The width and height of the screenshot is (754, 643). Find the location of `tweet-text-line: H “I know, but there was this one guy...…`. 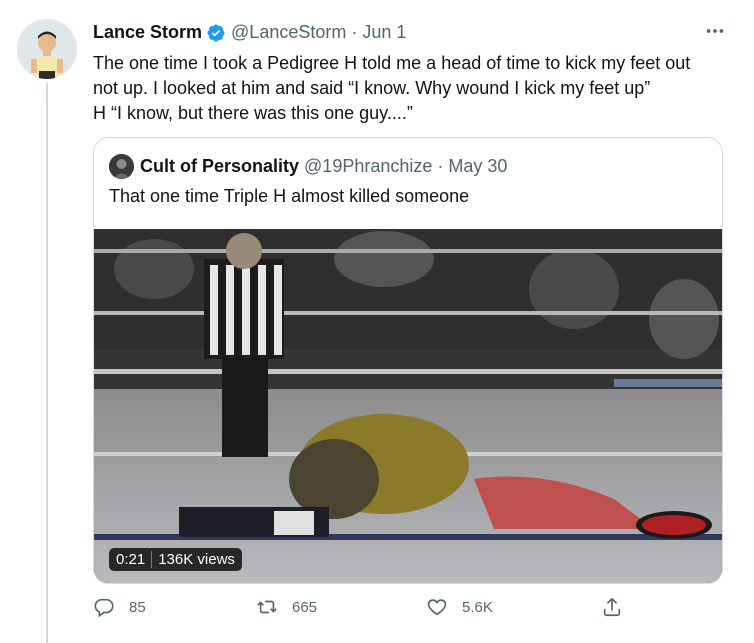

tweet-text-line: H “I know, but there was this one guy...… is located at coordinates (253, 113).